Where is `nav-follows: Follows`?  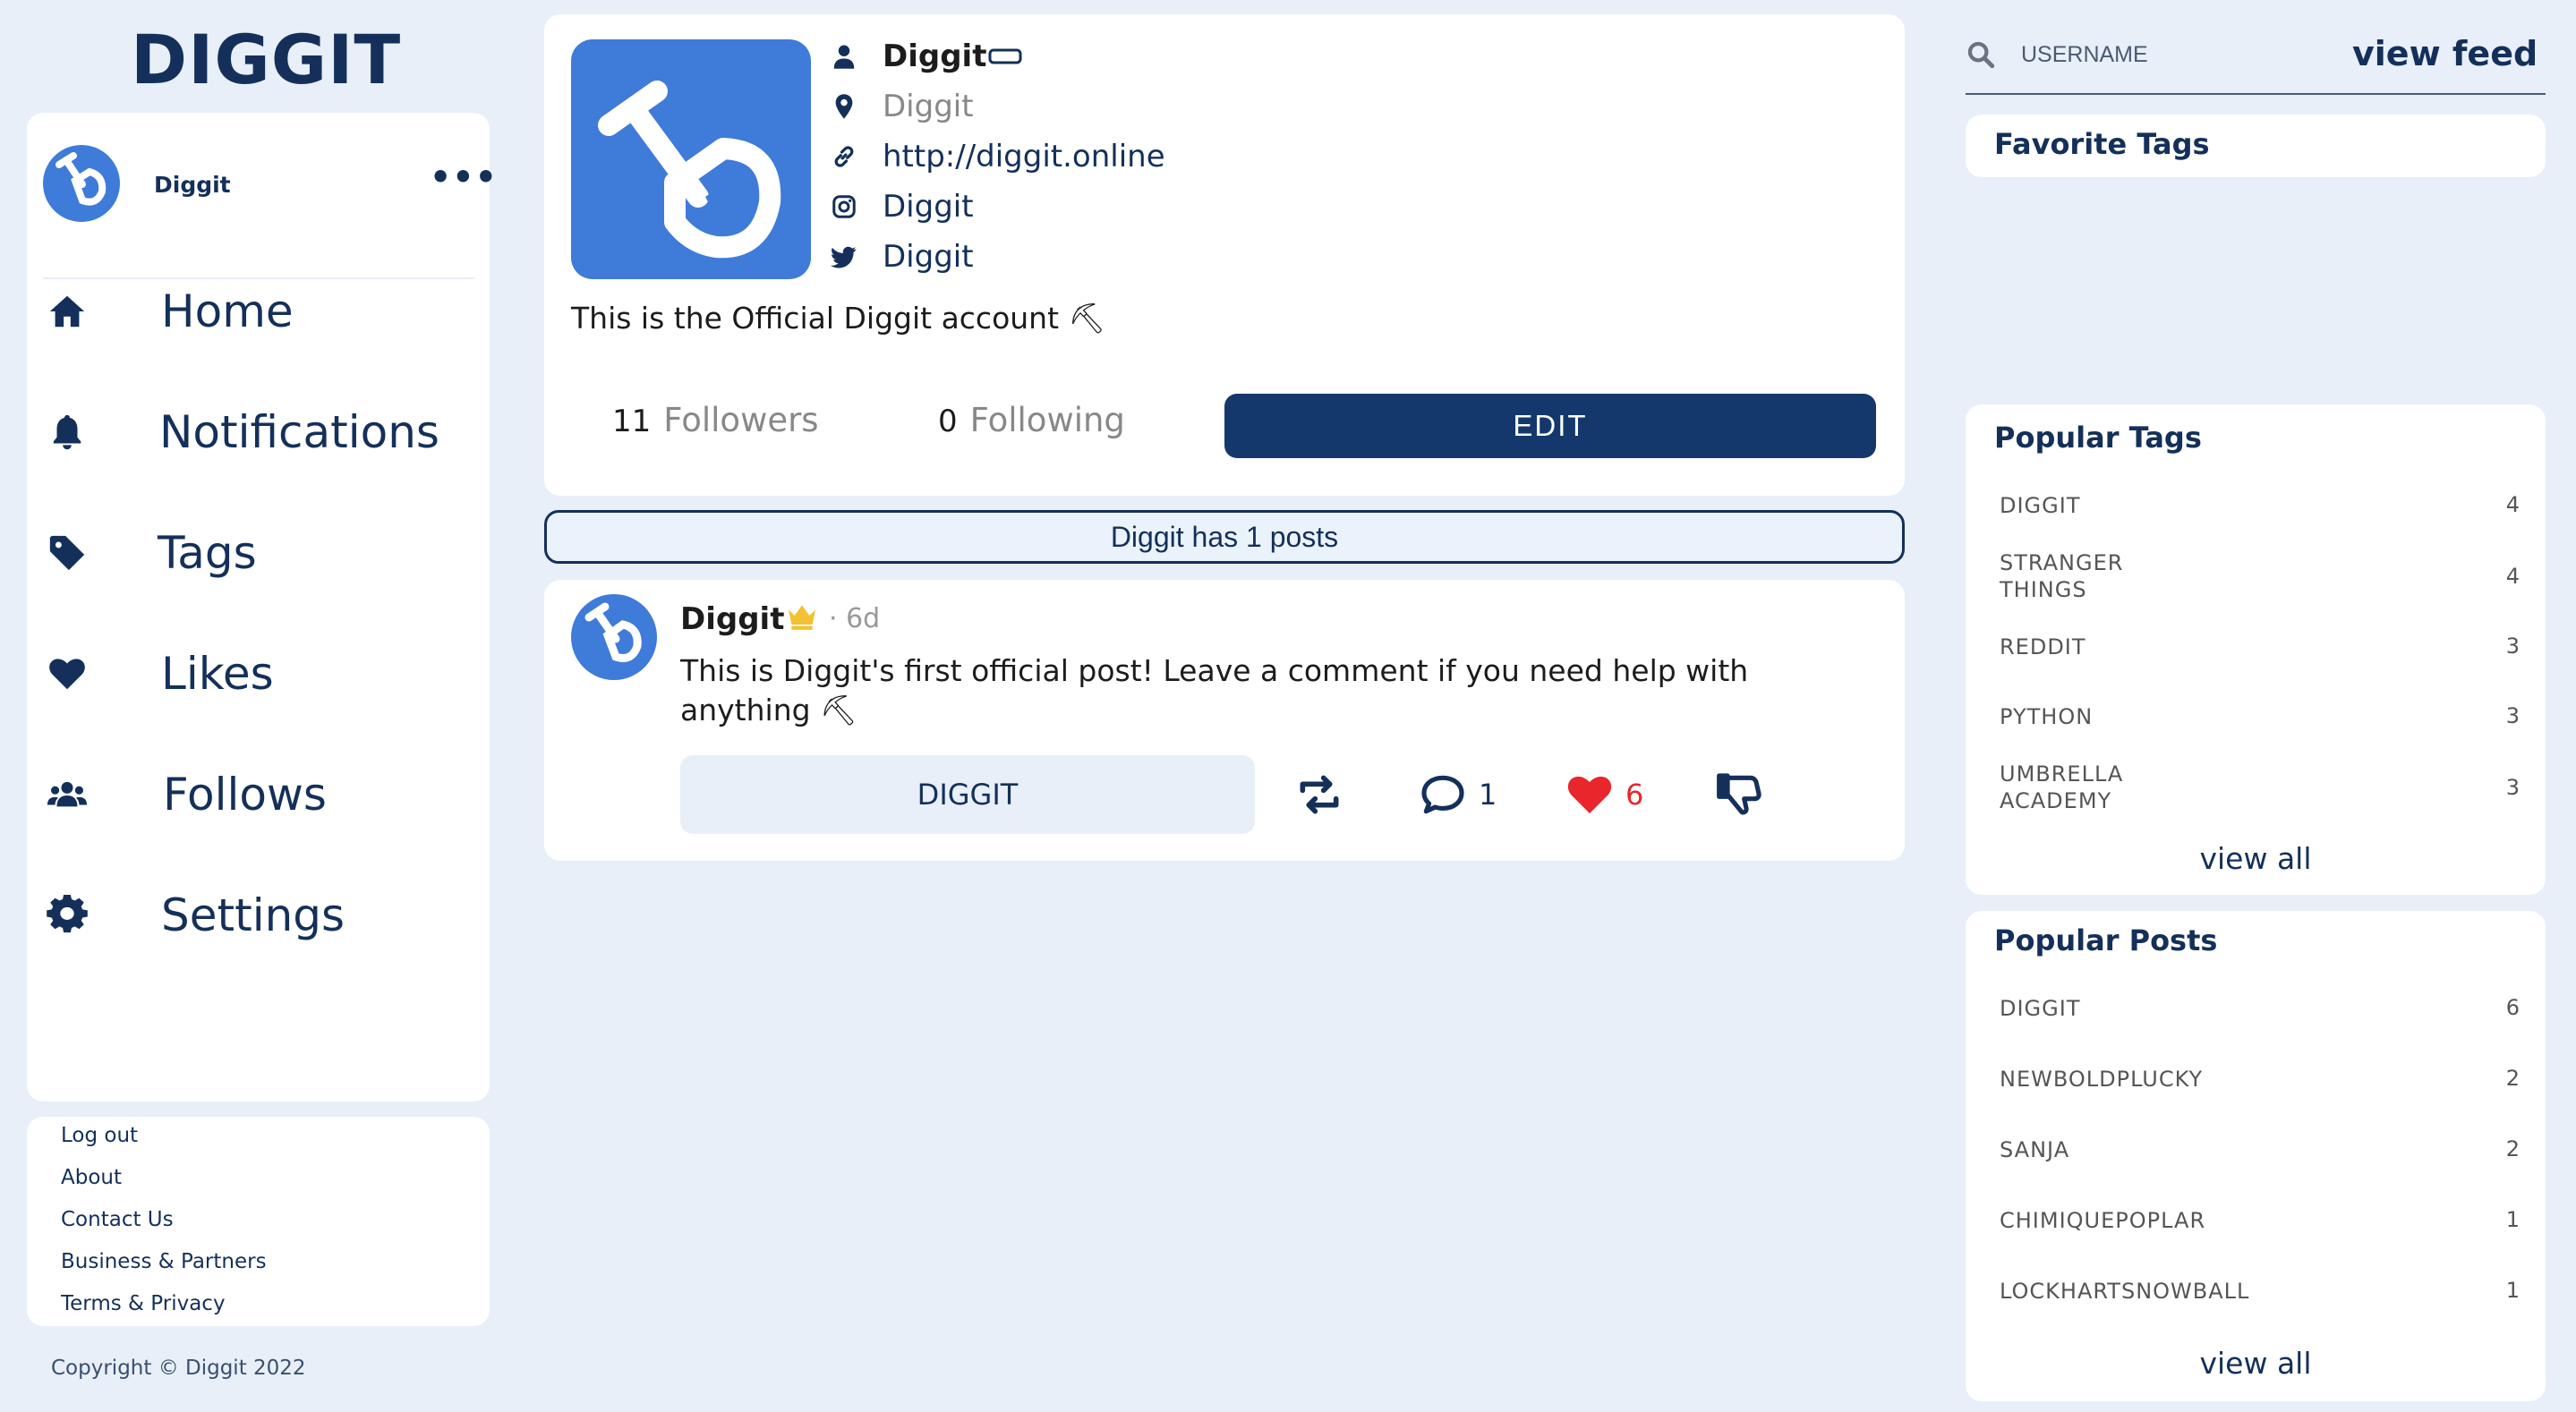
nav-follows: Follows is located at coordinates (257, 794).